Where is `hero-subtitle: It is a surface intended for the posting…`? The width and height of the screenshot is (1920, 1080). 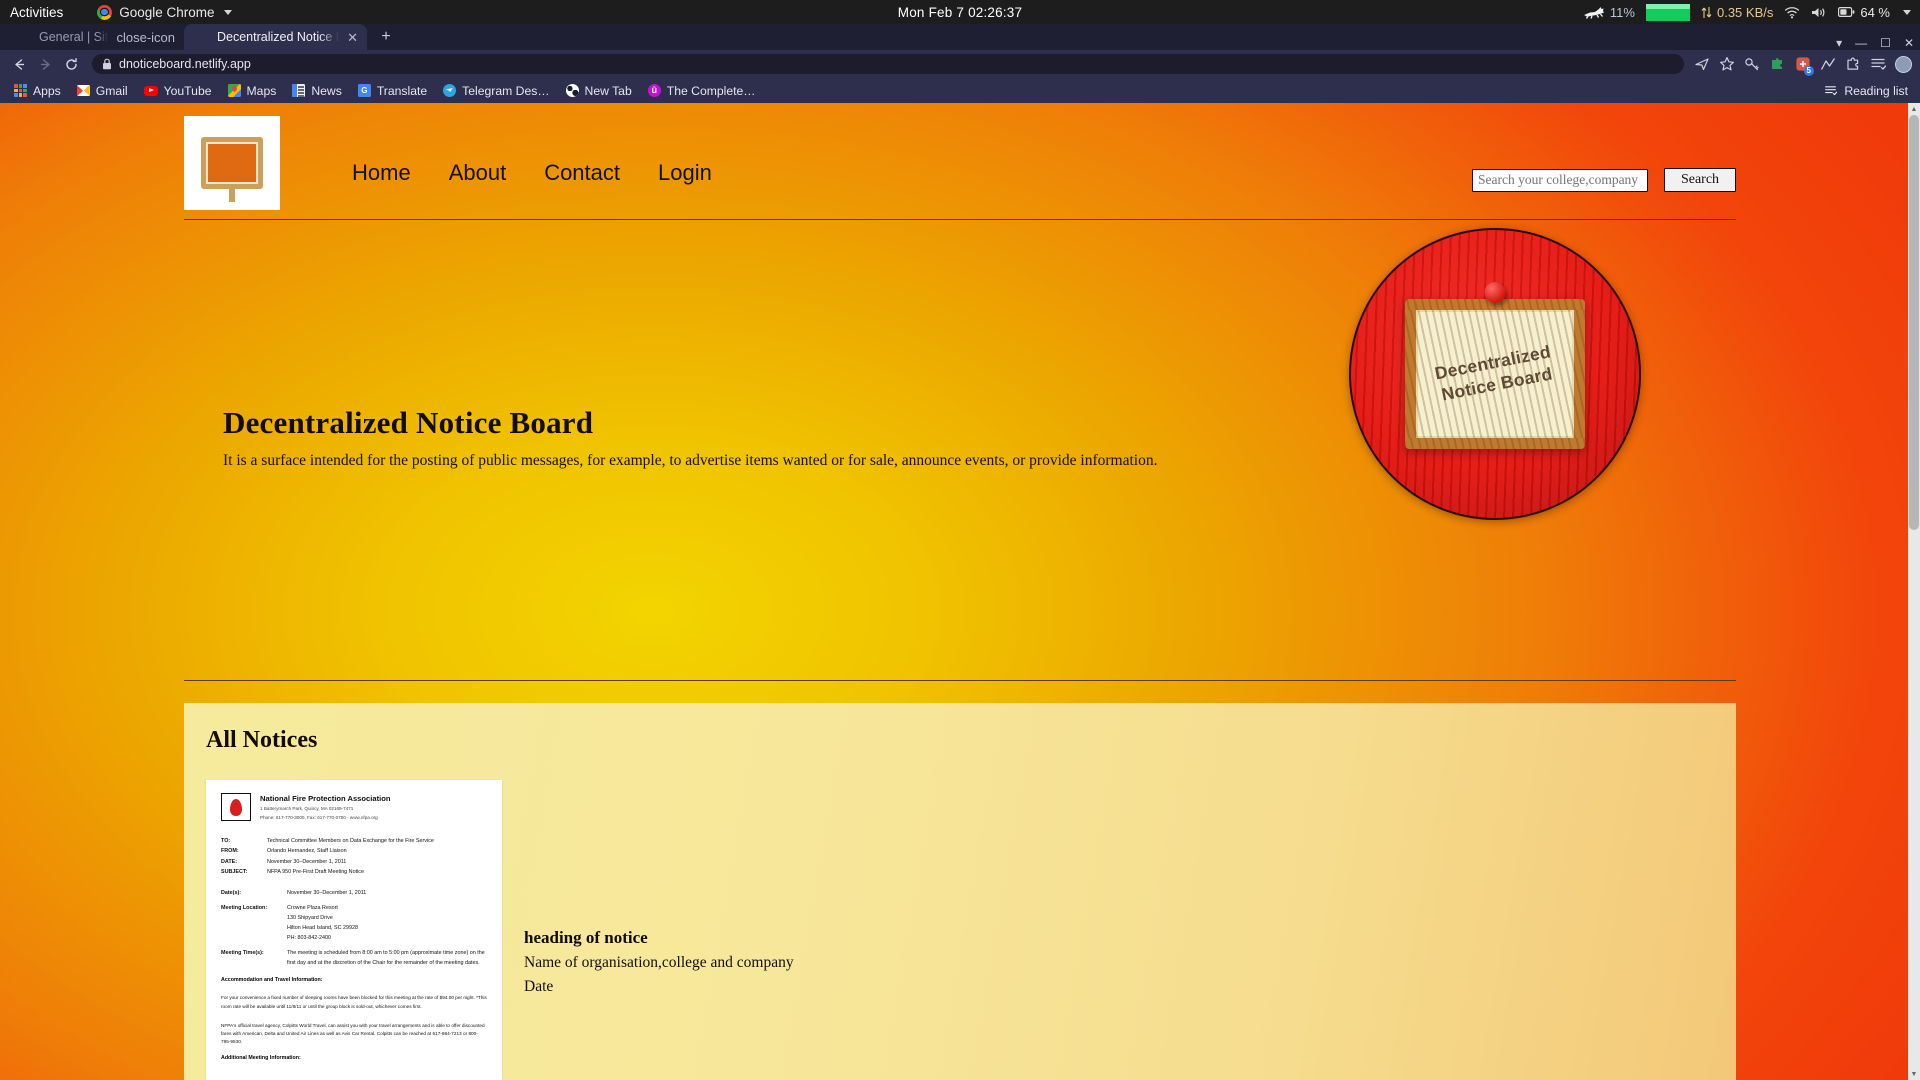
hero-subtitle: It is a surface intended for the posting… is located at coordinates (690, 460).